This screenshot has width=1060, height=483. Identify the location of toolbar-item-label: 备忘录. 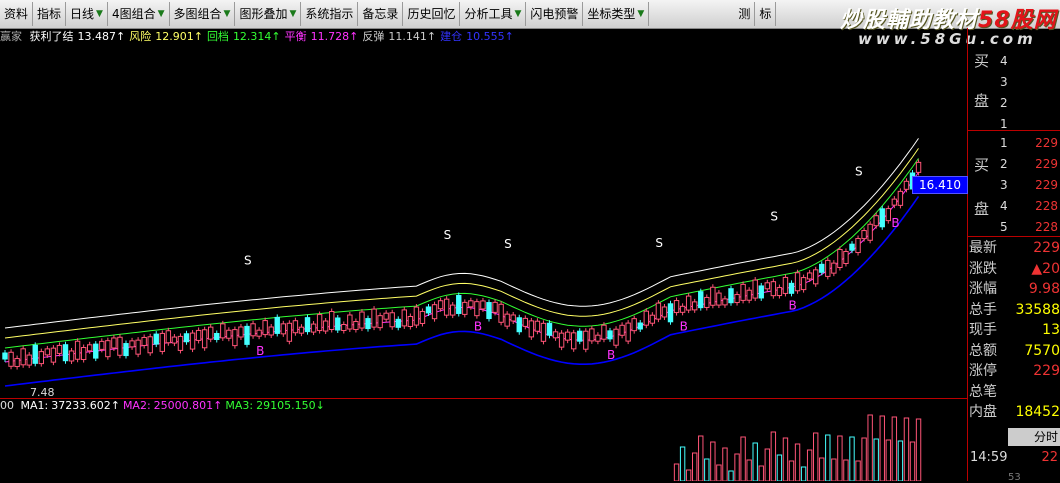
(380, 14).